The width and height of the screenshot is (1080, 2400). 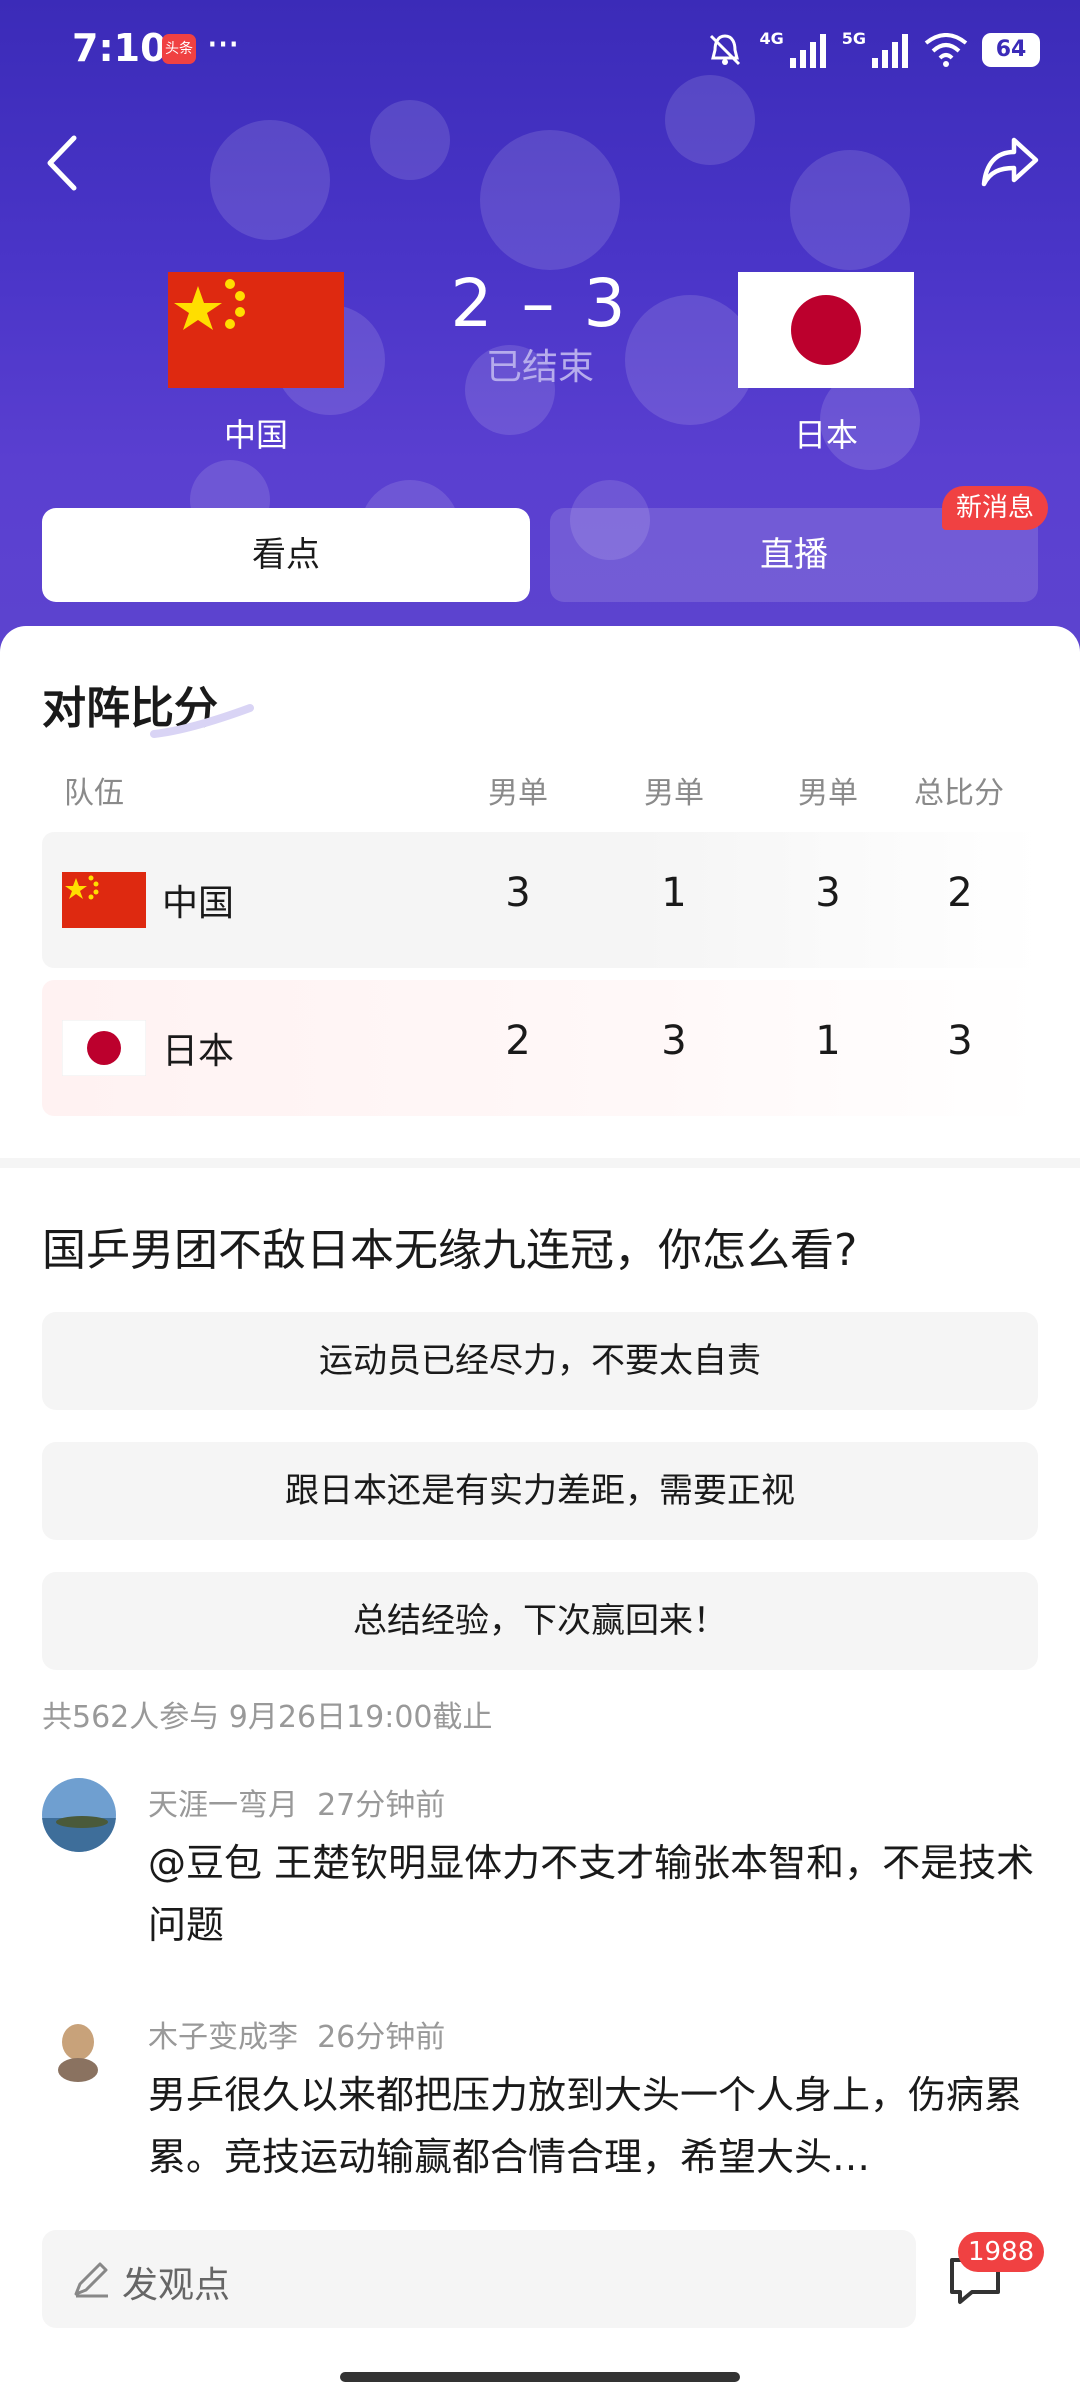 I want to click on comment-author: 木子变成李 26分钟前, so click(x=296, y=2034).